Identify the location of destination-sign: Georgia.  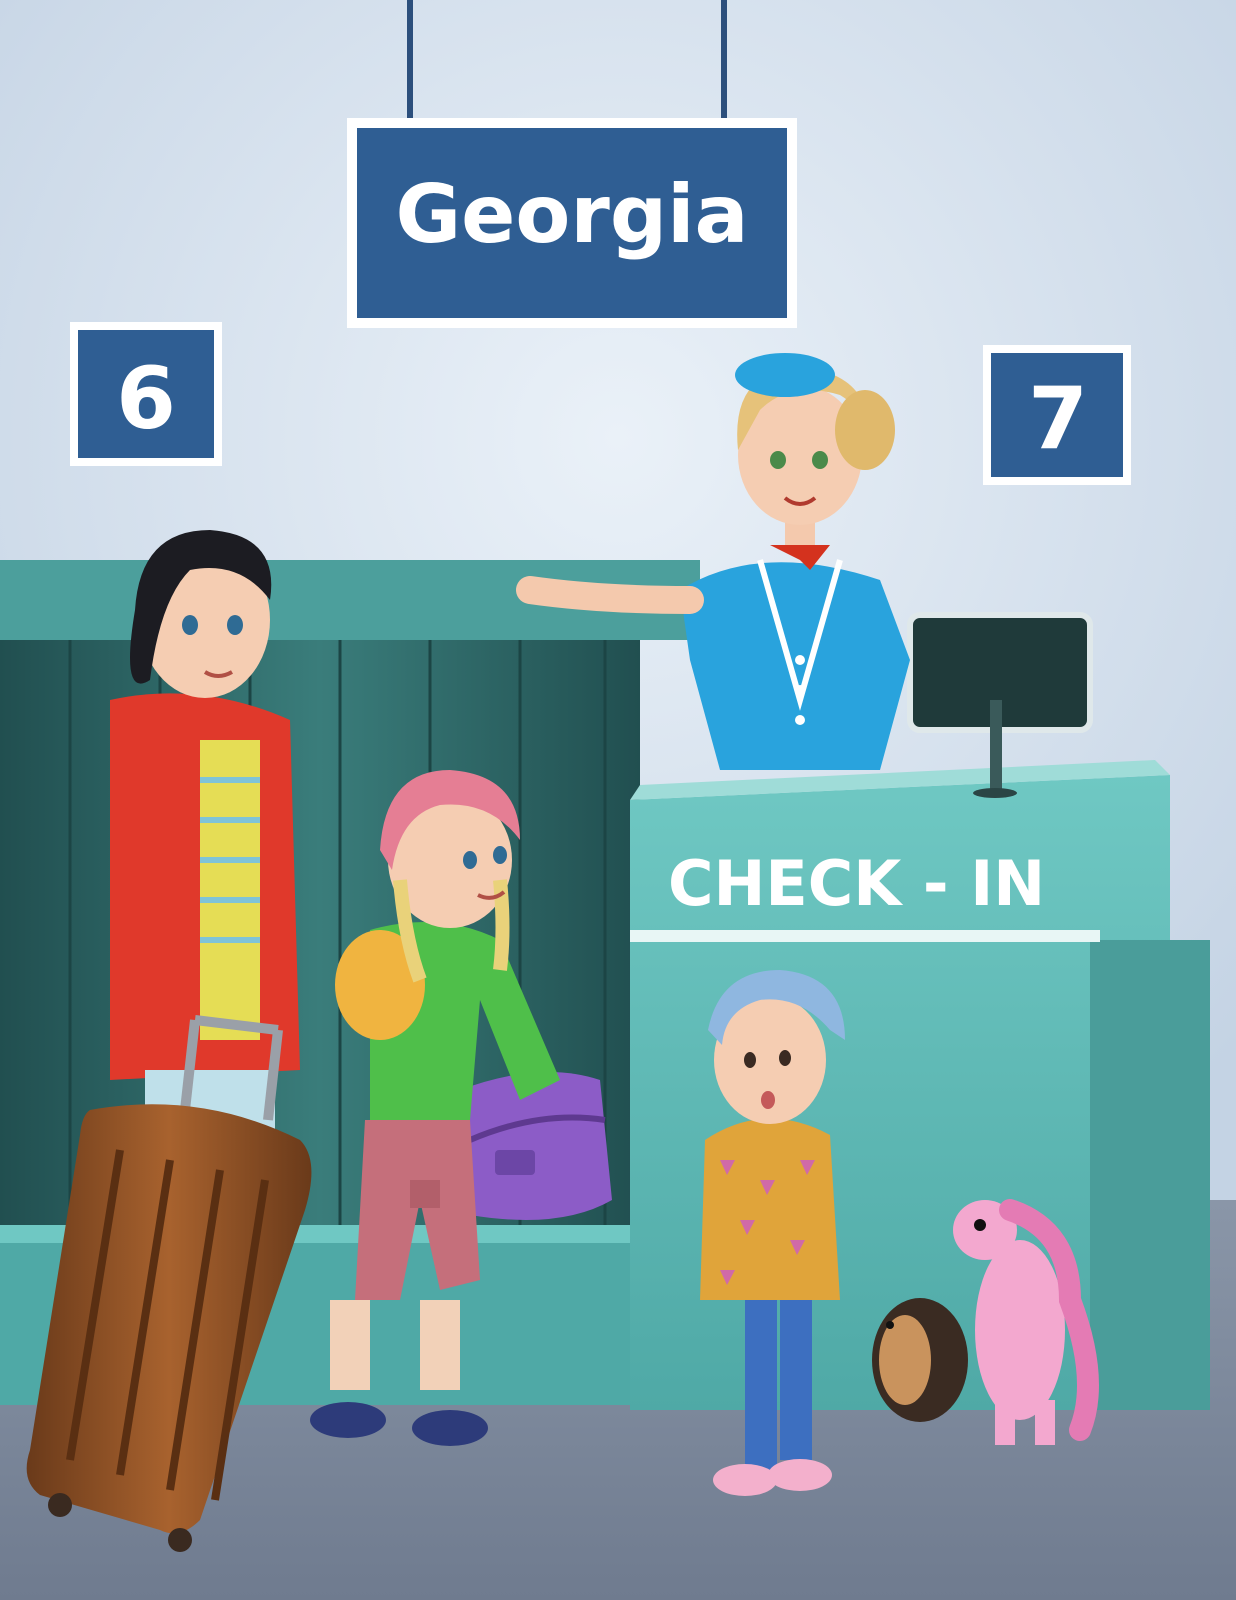
(572, 223).